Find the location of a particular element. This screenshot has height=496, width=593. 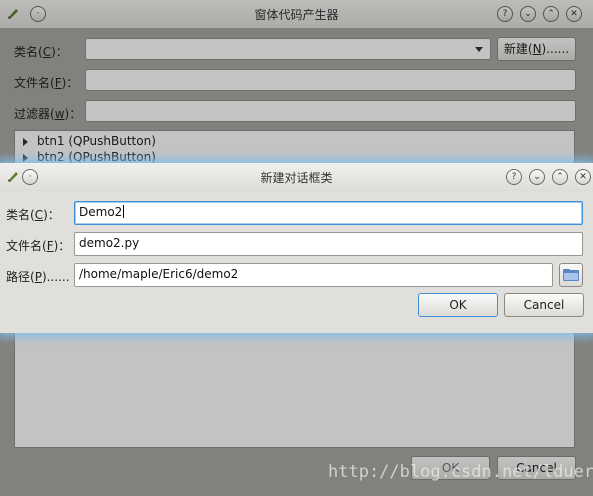

dialog-cancel-button: Cancel is located at coordinates (544, 305).